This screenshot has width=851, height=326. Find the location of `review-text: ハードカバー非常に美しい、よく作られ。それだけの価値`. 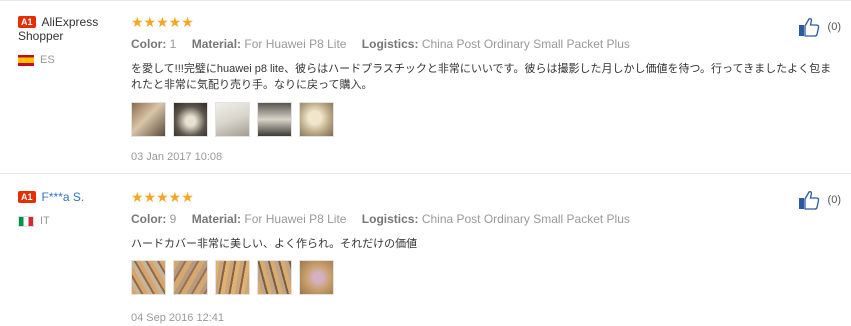

review-text: ハードカバー非常に美しい、よく作られ。それだけの価値 is located at coordinates (274, 244).